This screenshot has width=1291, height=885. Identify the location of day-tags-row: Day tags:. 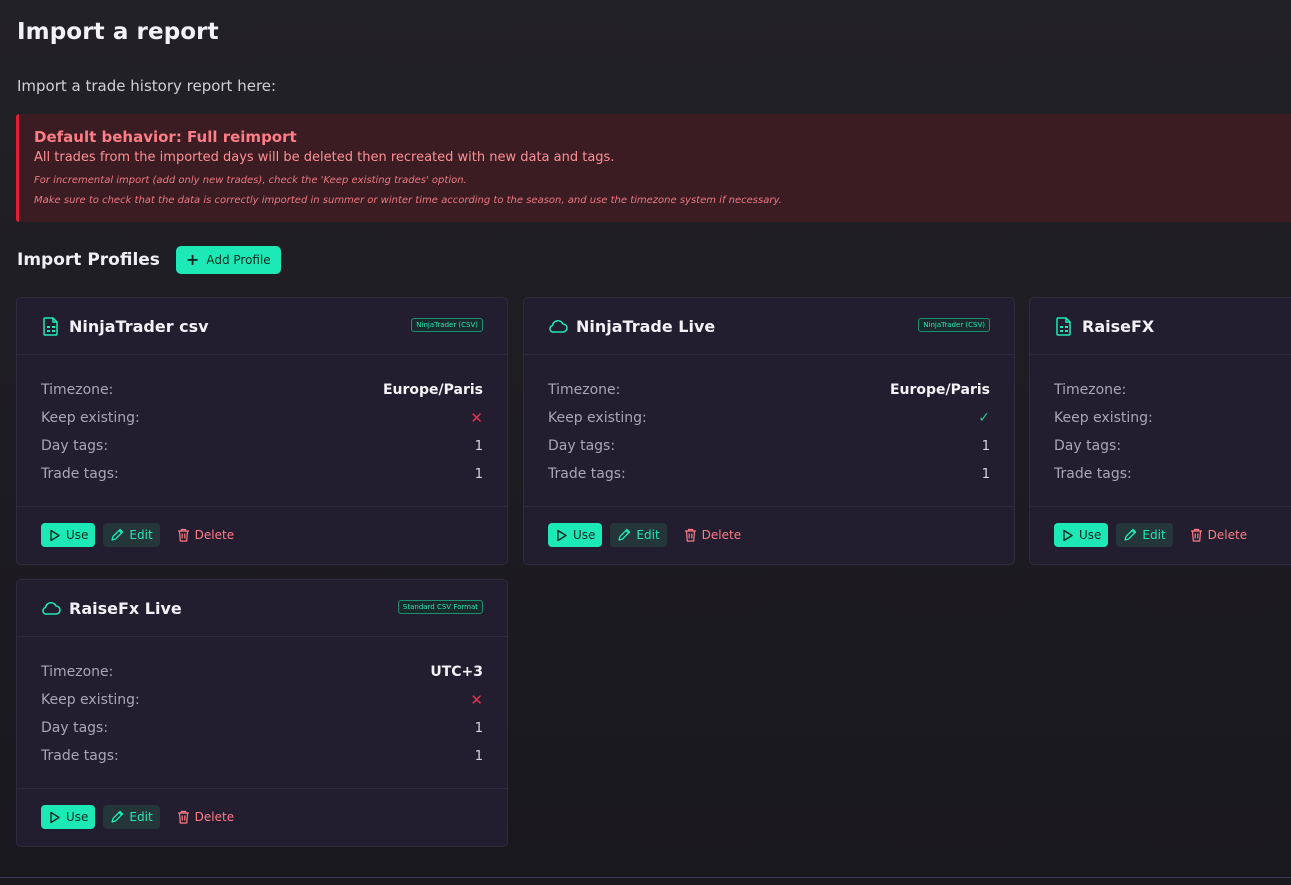
(1160, 446).